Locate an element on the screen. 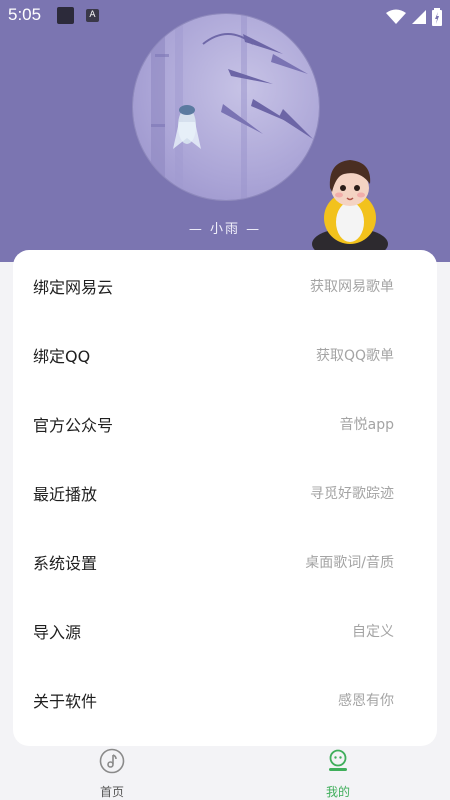 Image resolution: width=450 pixels, height=800 pixels. menu-item-value: 寻觅好歌踪迹 is located at coordinates (352, 494).